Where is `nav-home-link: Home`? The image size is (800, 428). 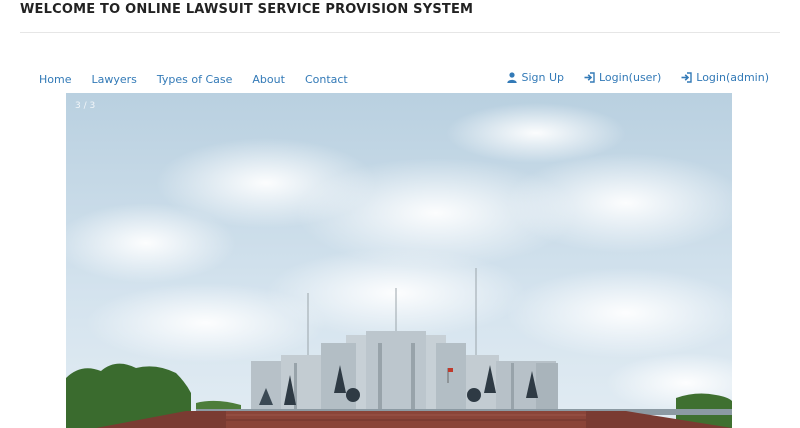
nav-home-link: Home is located at coordinates (55, 79).